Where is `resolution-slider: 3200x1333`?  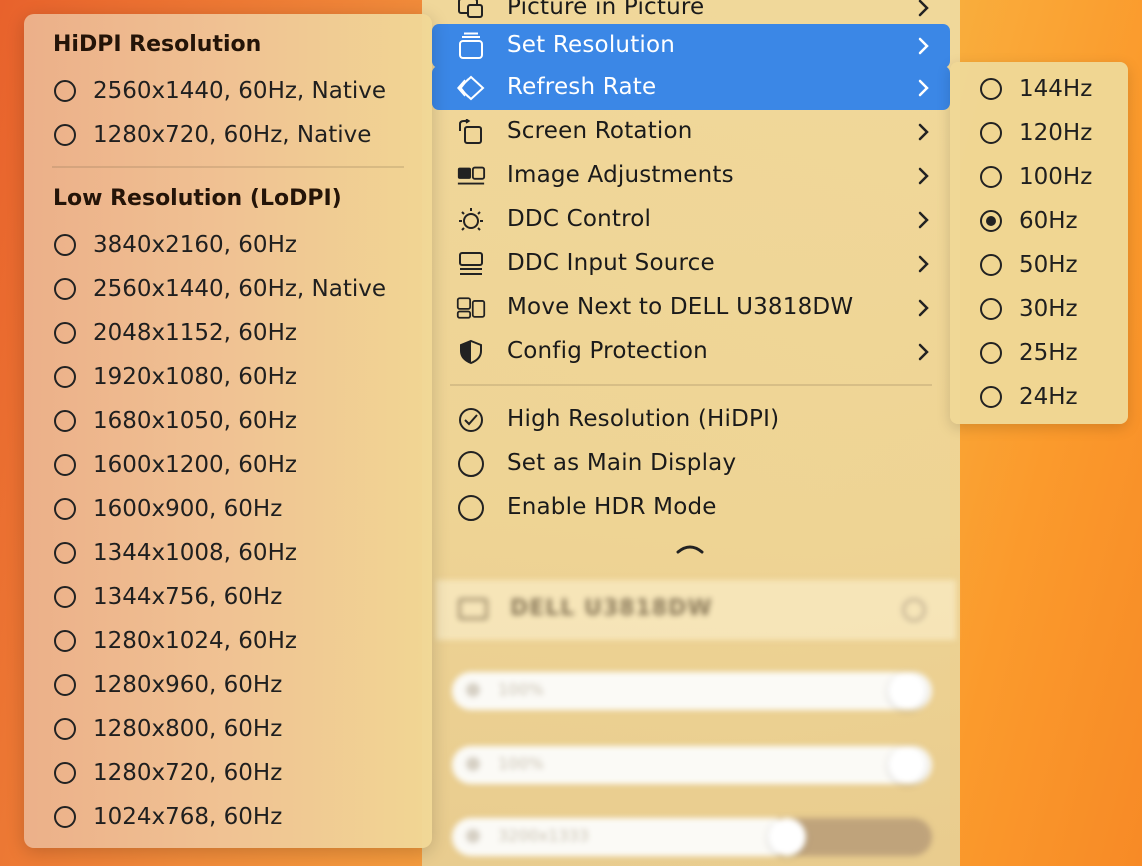 resolution-slider: 3200x1333 is located at coordinates (692, 837).